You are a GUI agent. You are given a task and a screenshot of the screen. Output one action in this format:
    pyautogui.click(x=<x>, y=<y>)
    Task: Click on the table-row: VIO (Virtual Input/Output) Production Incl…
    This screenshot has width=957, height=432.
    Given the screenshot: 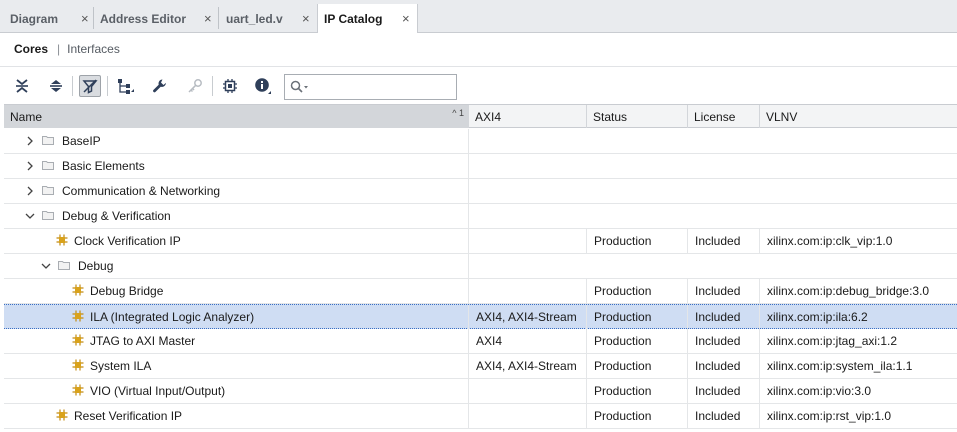 What is the action you would take?
    pyautogui.click(x=480, y=391)
    